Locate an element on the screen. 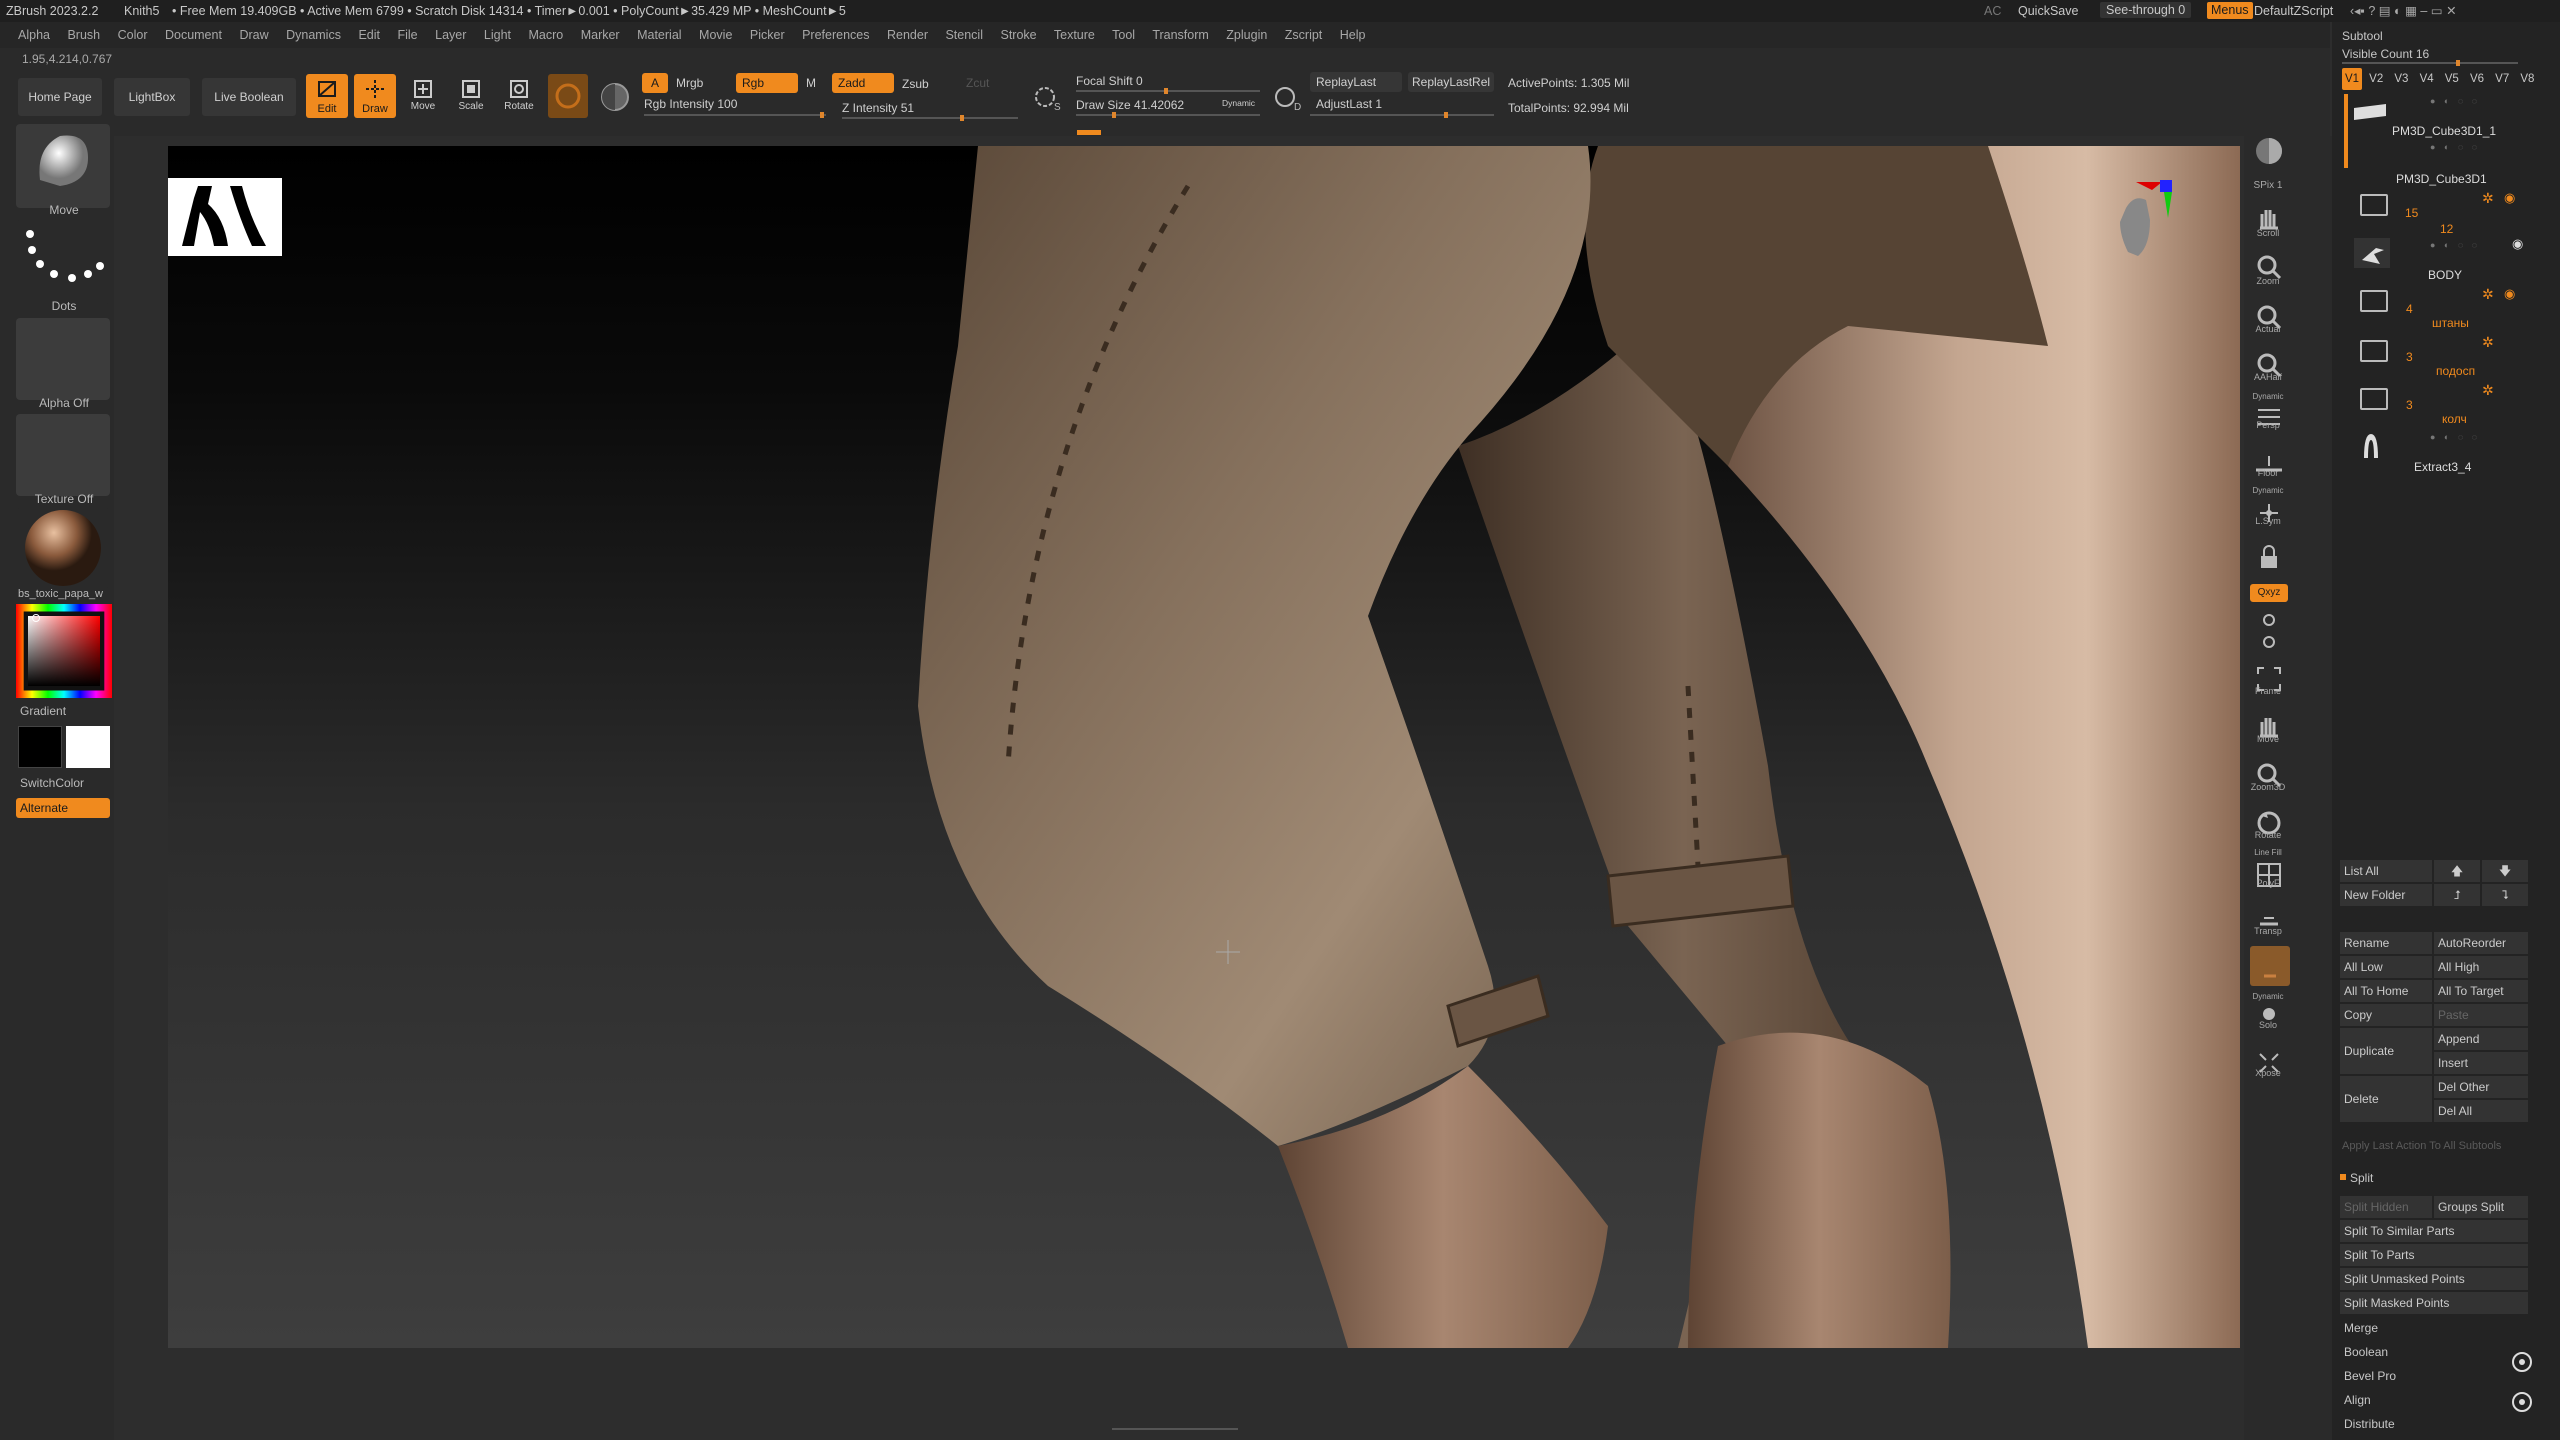 This screenshot has width=2560, height=1440. menu-stroke: Stroke is located at coordinates (1018, 35).